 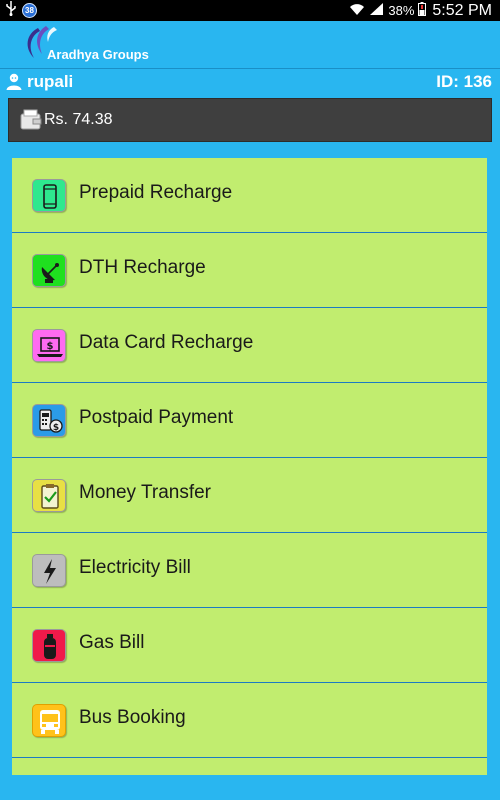 I want to click on username: rupali, so click(x=50, y=81).